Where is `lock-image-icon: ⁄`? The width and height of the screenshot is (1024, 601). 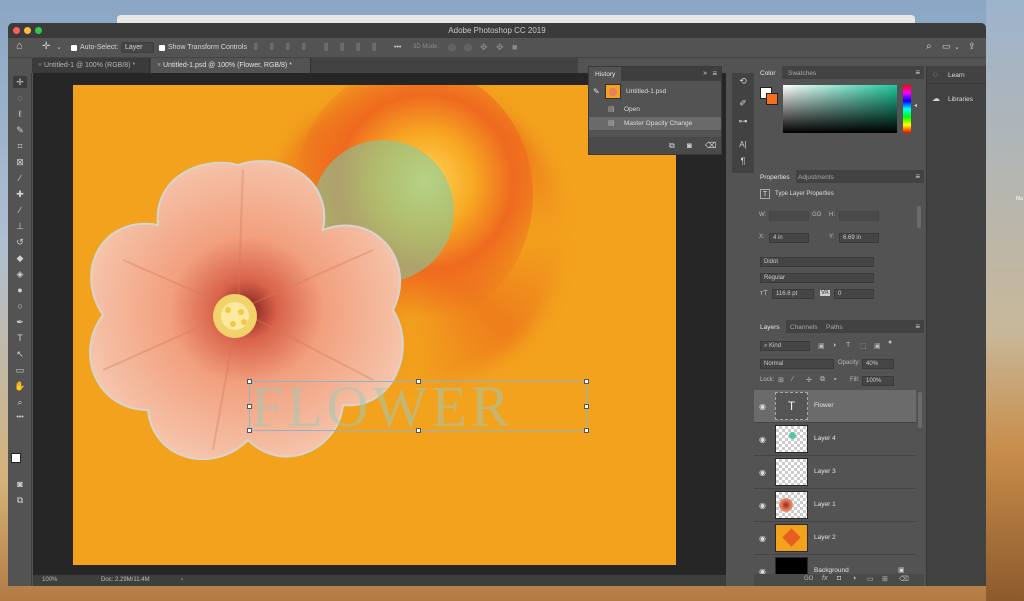
lock-image-icon: ⁄ is located at coordinates (792, 379).